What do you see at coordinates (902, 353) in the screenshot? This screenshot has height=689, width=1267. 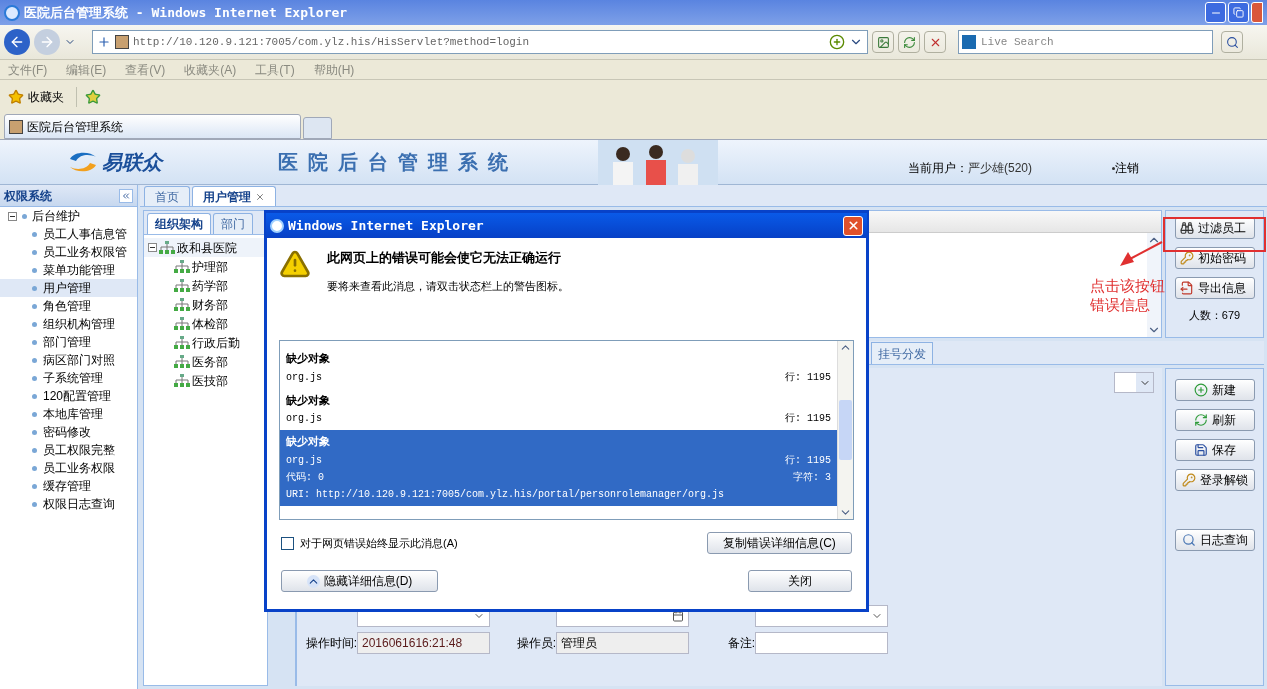 I see `tab: 挂号分发` at bounding box center [902, 353].